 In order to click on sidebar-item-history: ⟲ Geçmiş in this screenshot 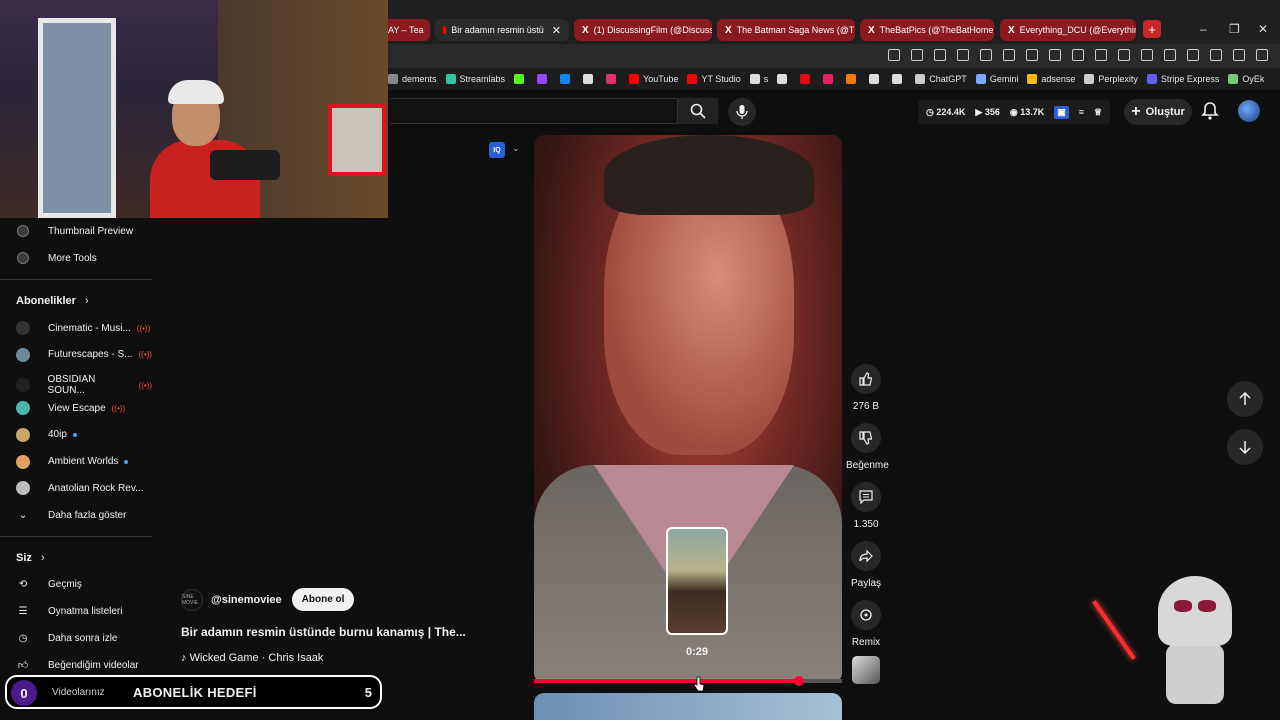, I will do `click(49, 584)`.